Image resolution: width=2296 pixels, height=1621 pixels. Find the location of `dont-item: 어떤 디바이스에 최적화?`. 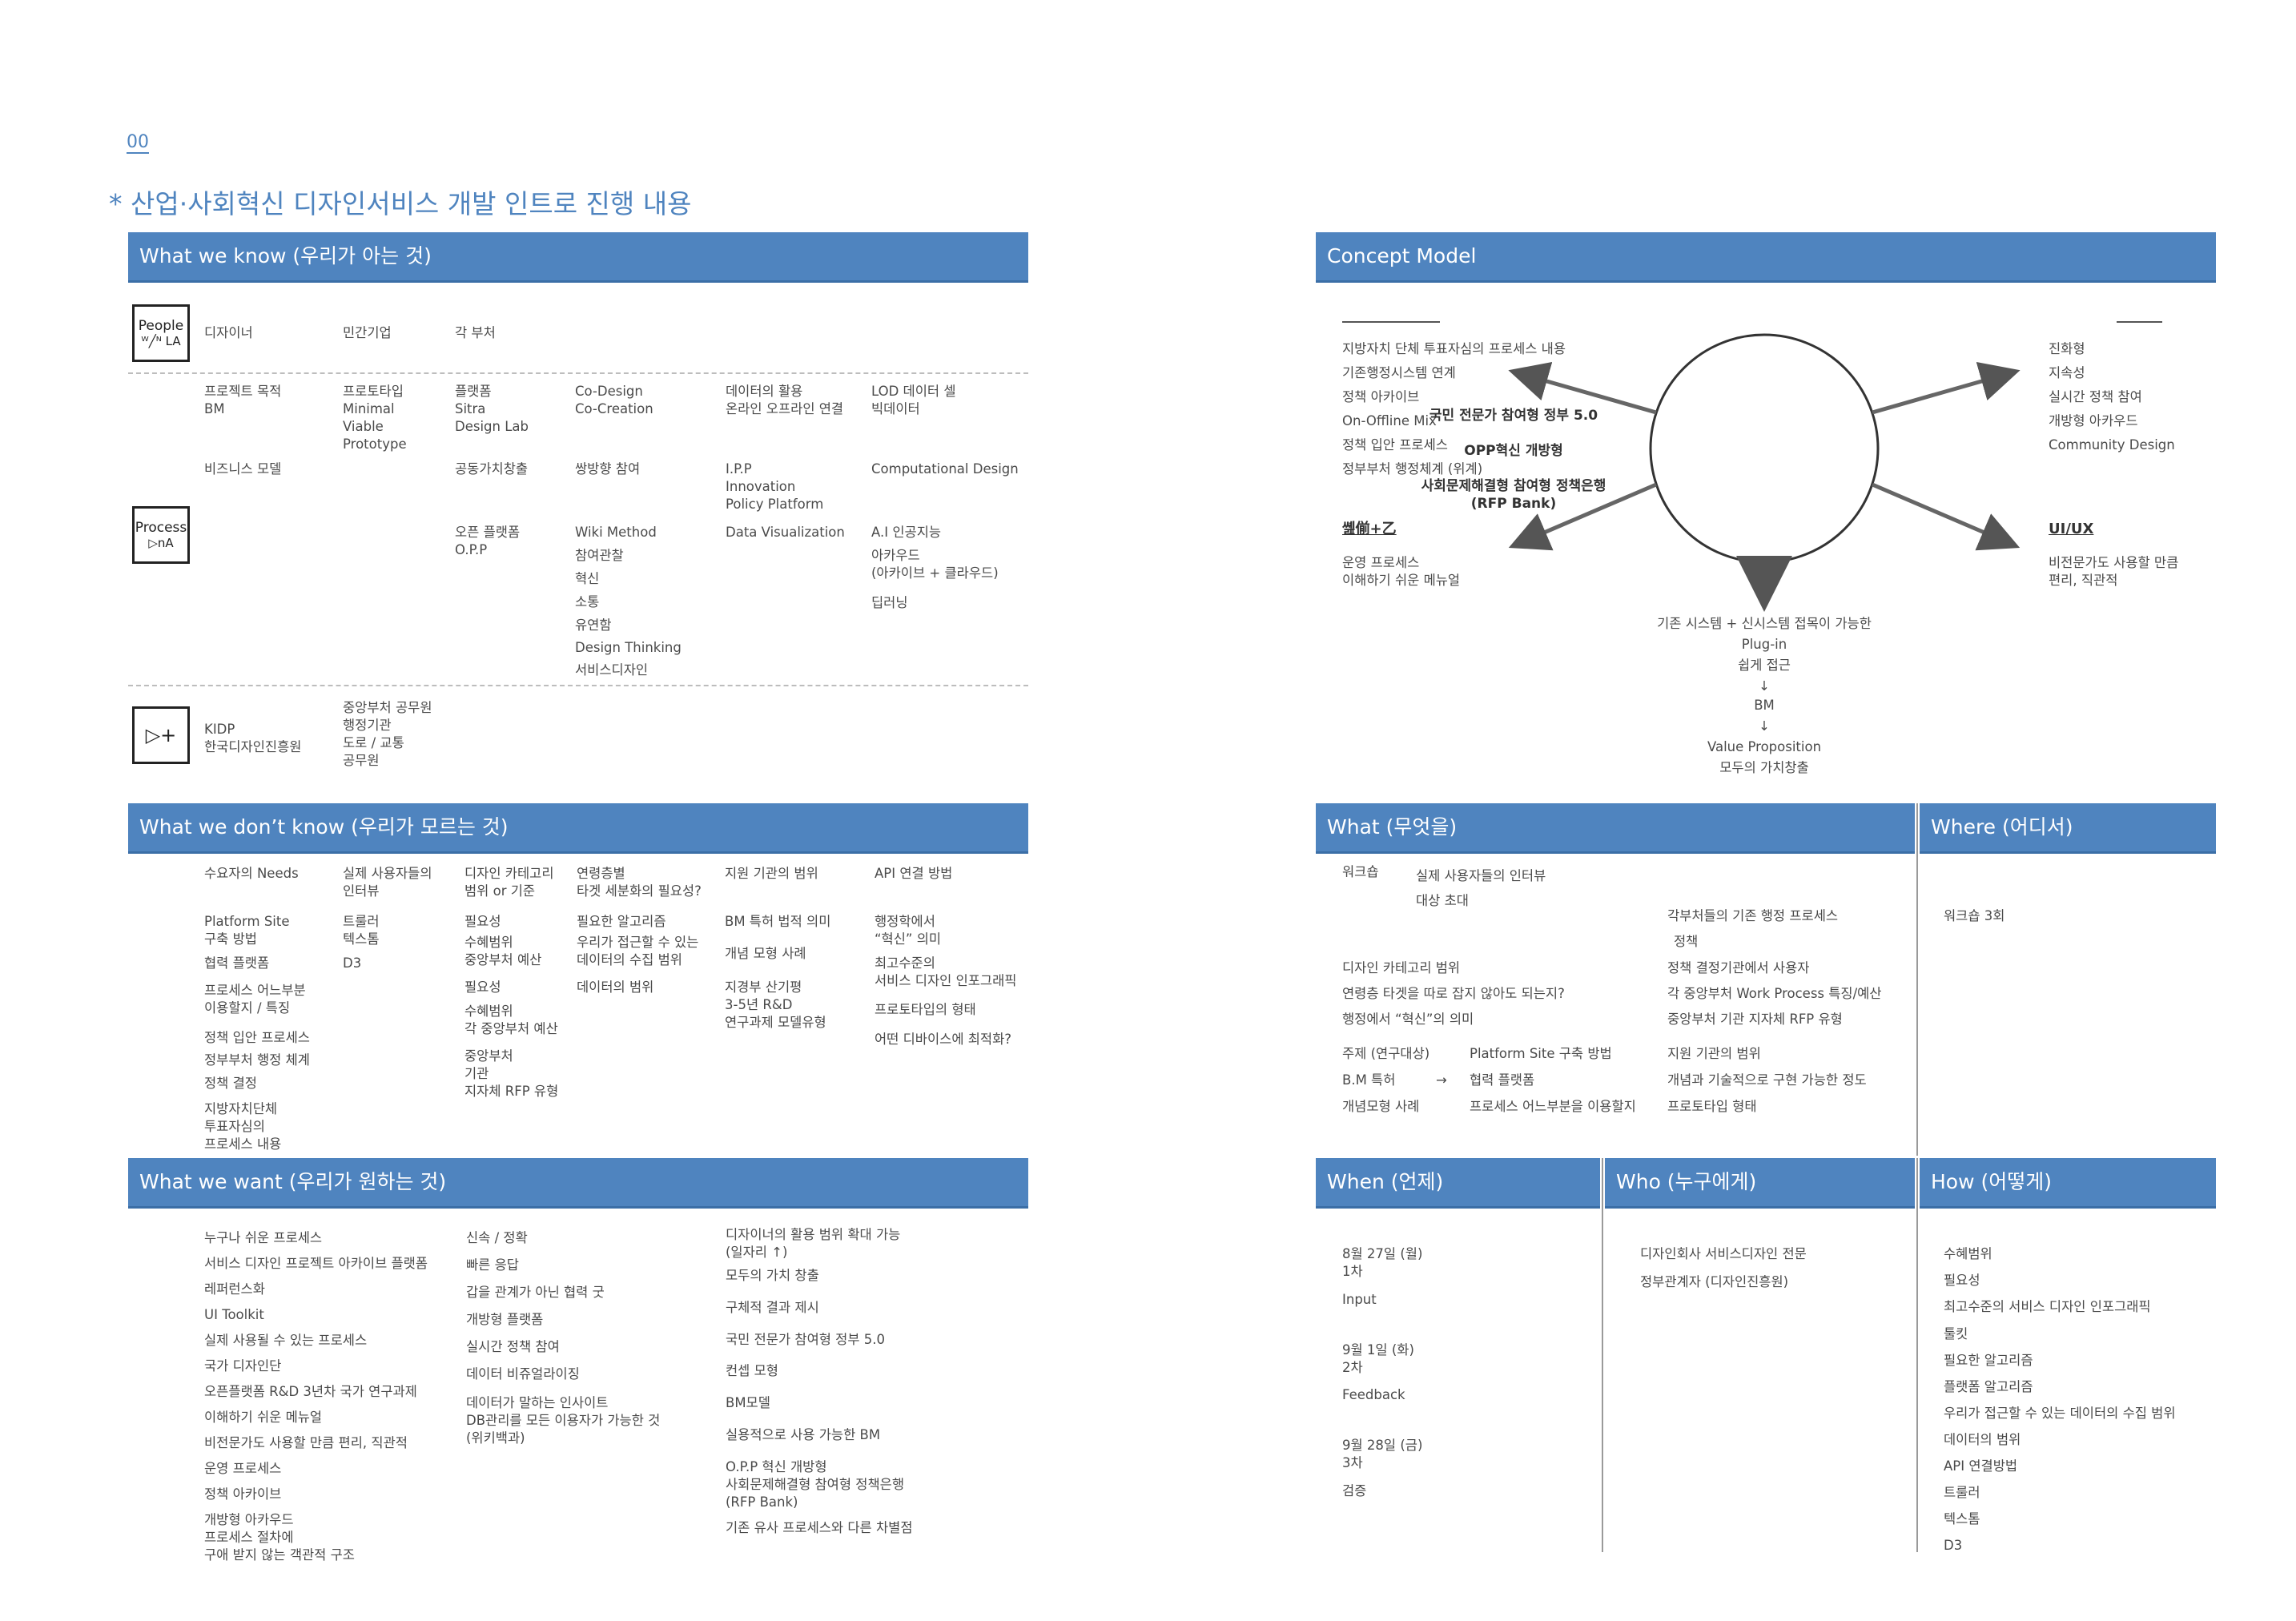

dont-item: 어떤 디바이스에 최적화? is located at coordinates (943, 1039).